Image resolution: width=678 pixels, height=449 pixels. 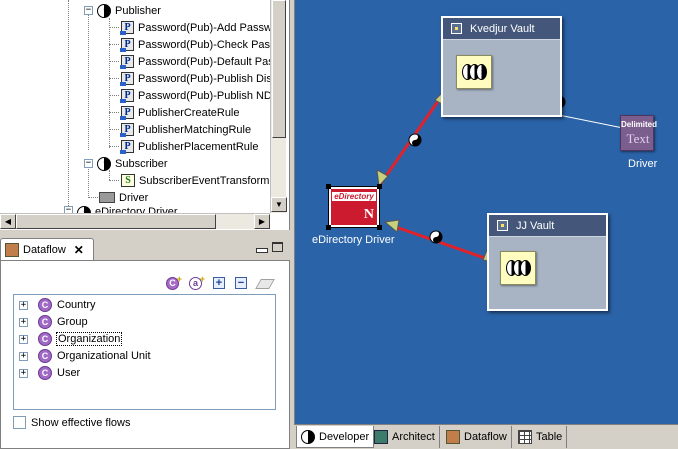 I want to click on tree-node-policy: P Password(Pub)-Check Pass, so click(x=198, y=44).